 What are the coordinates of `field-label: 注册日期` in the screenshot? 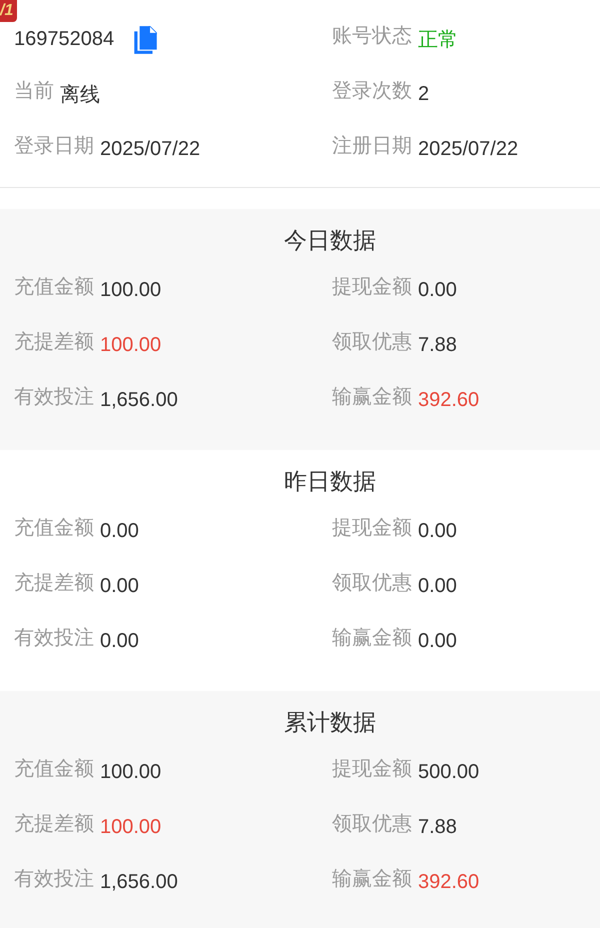 It's located at (372, 146).